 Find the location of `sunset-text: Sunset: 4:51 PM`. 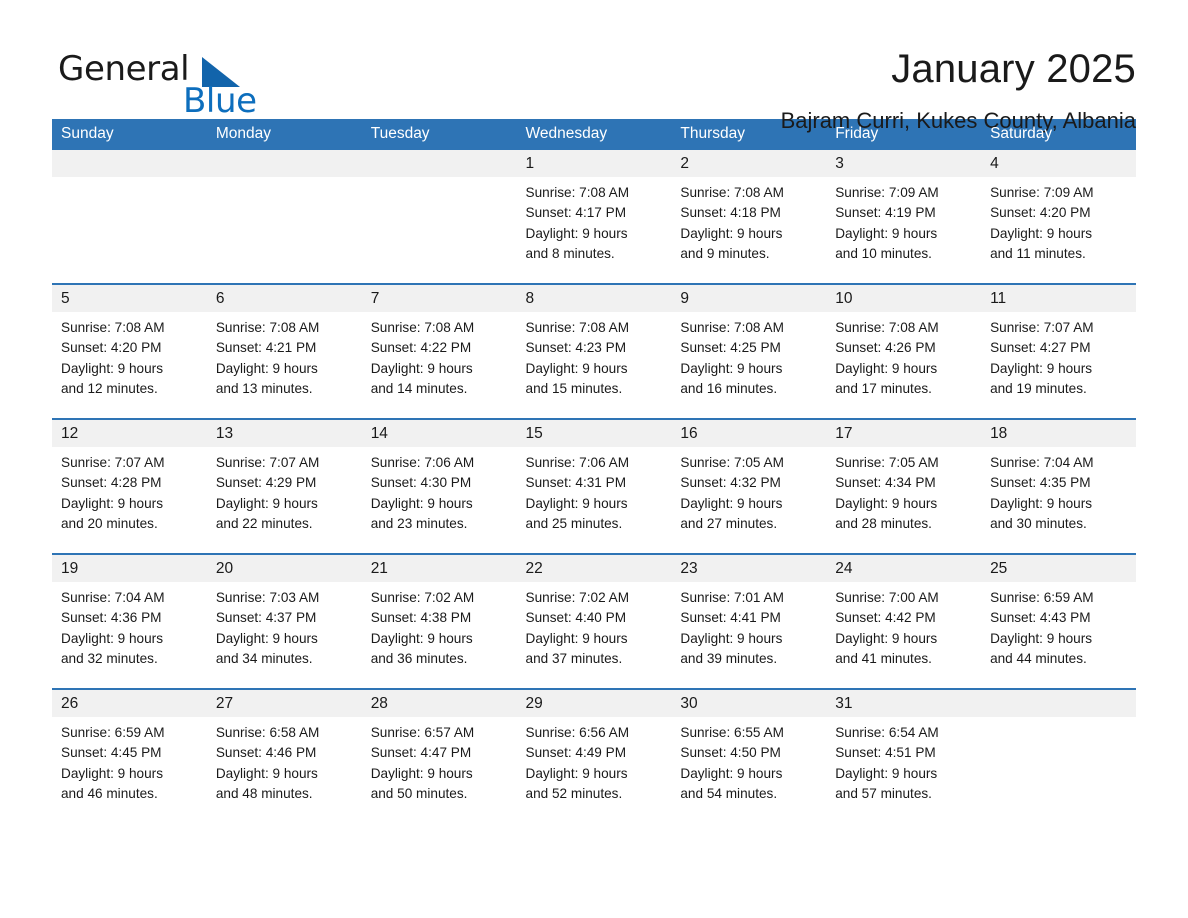

sunset-text: Sunset: 4:51 PM is located at coordinates (885, 753).